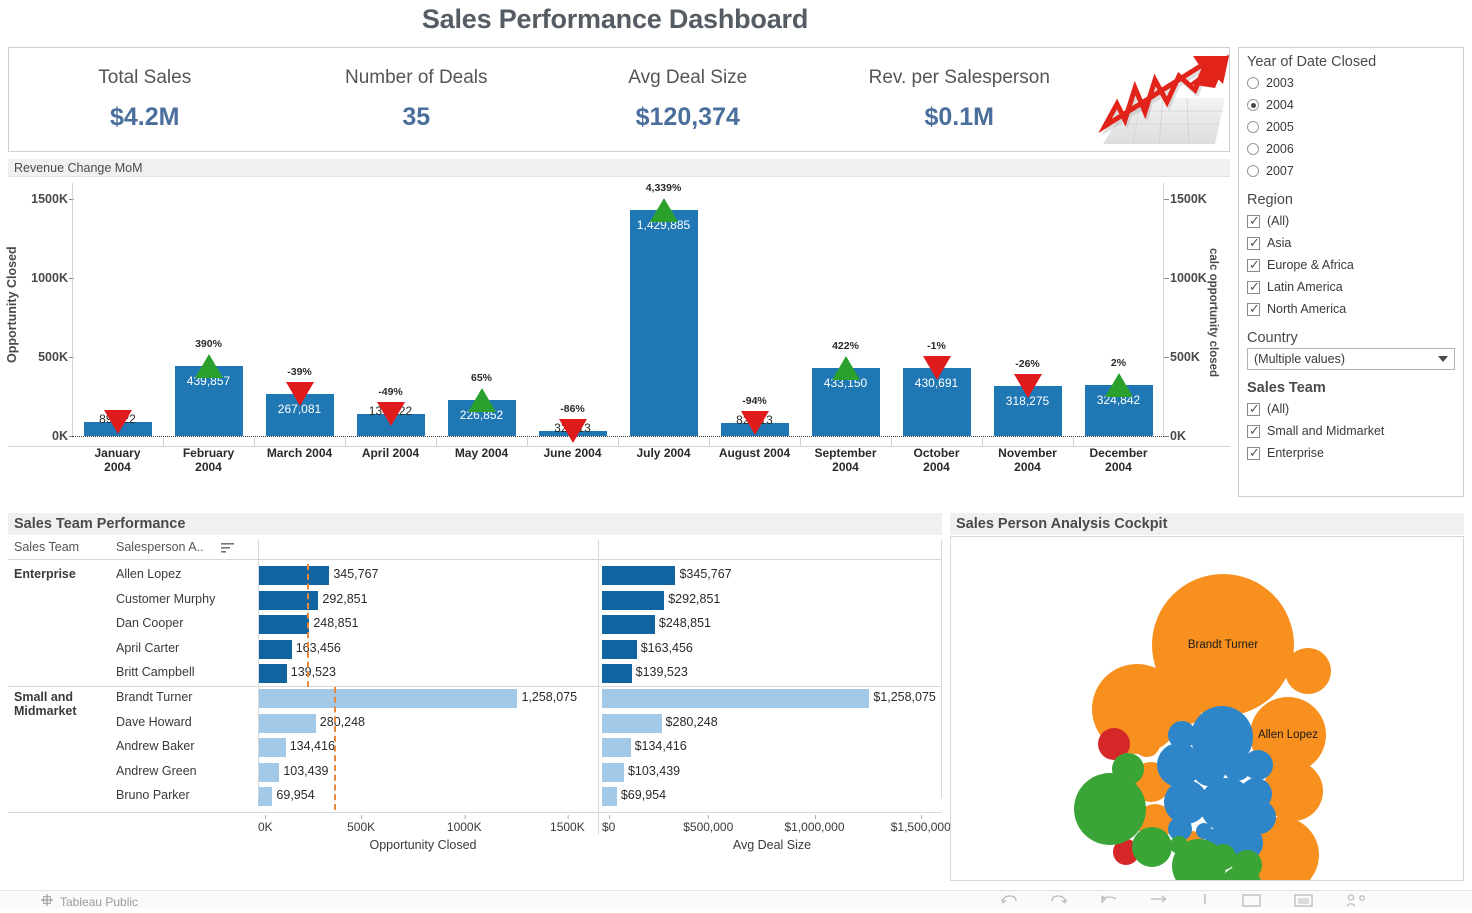 The width and height of the screenshot is (1472, 913). Describe the element at coordinates (475, 674) in the screenshot. I see `table-row: Britt Campbell 139,523 $139,523` at that location.